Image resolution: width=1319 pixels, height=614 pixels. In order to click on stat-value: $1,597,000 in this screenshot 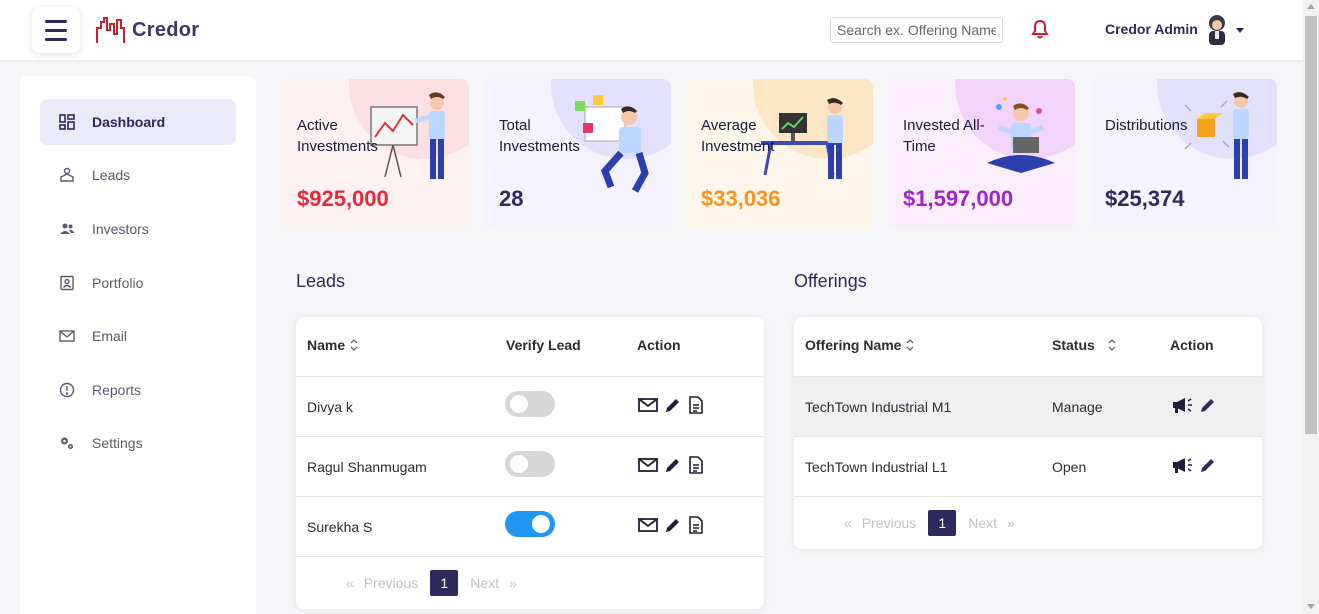, I will do `click(958, 198)`.